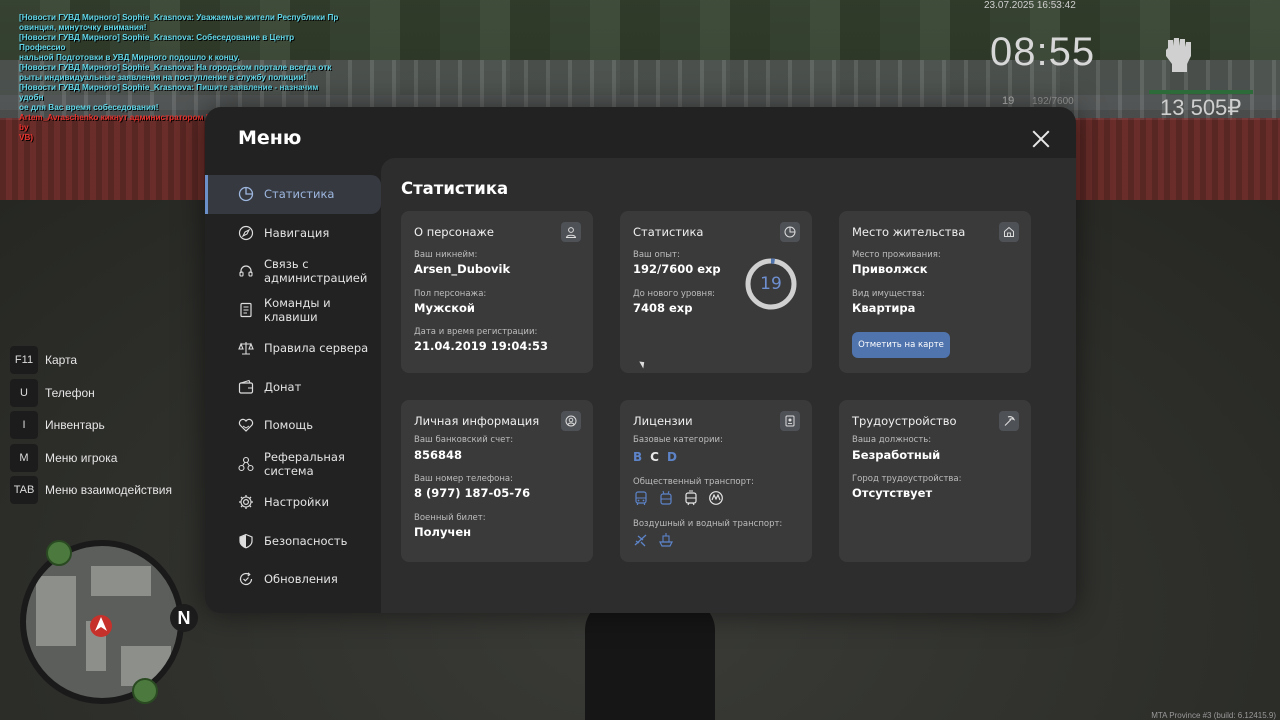 This screenshot has height=720, width=1280. I want to click on sidebar-item-admin-contact: Связь с администрацией, so click(293, 271).